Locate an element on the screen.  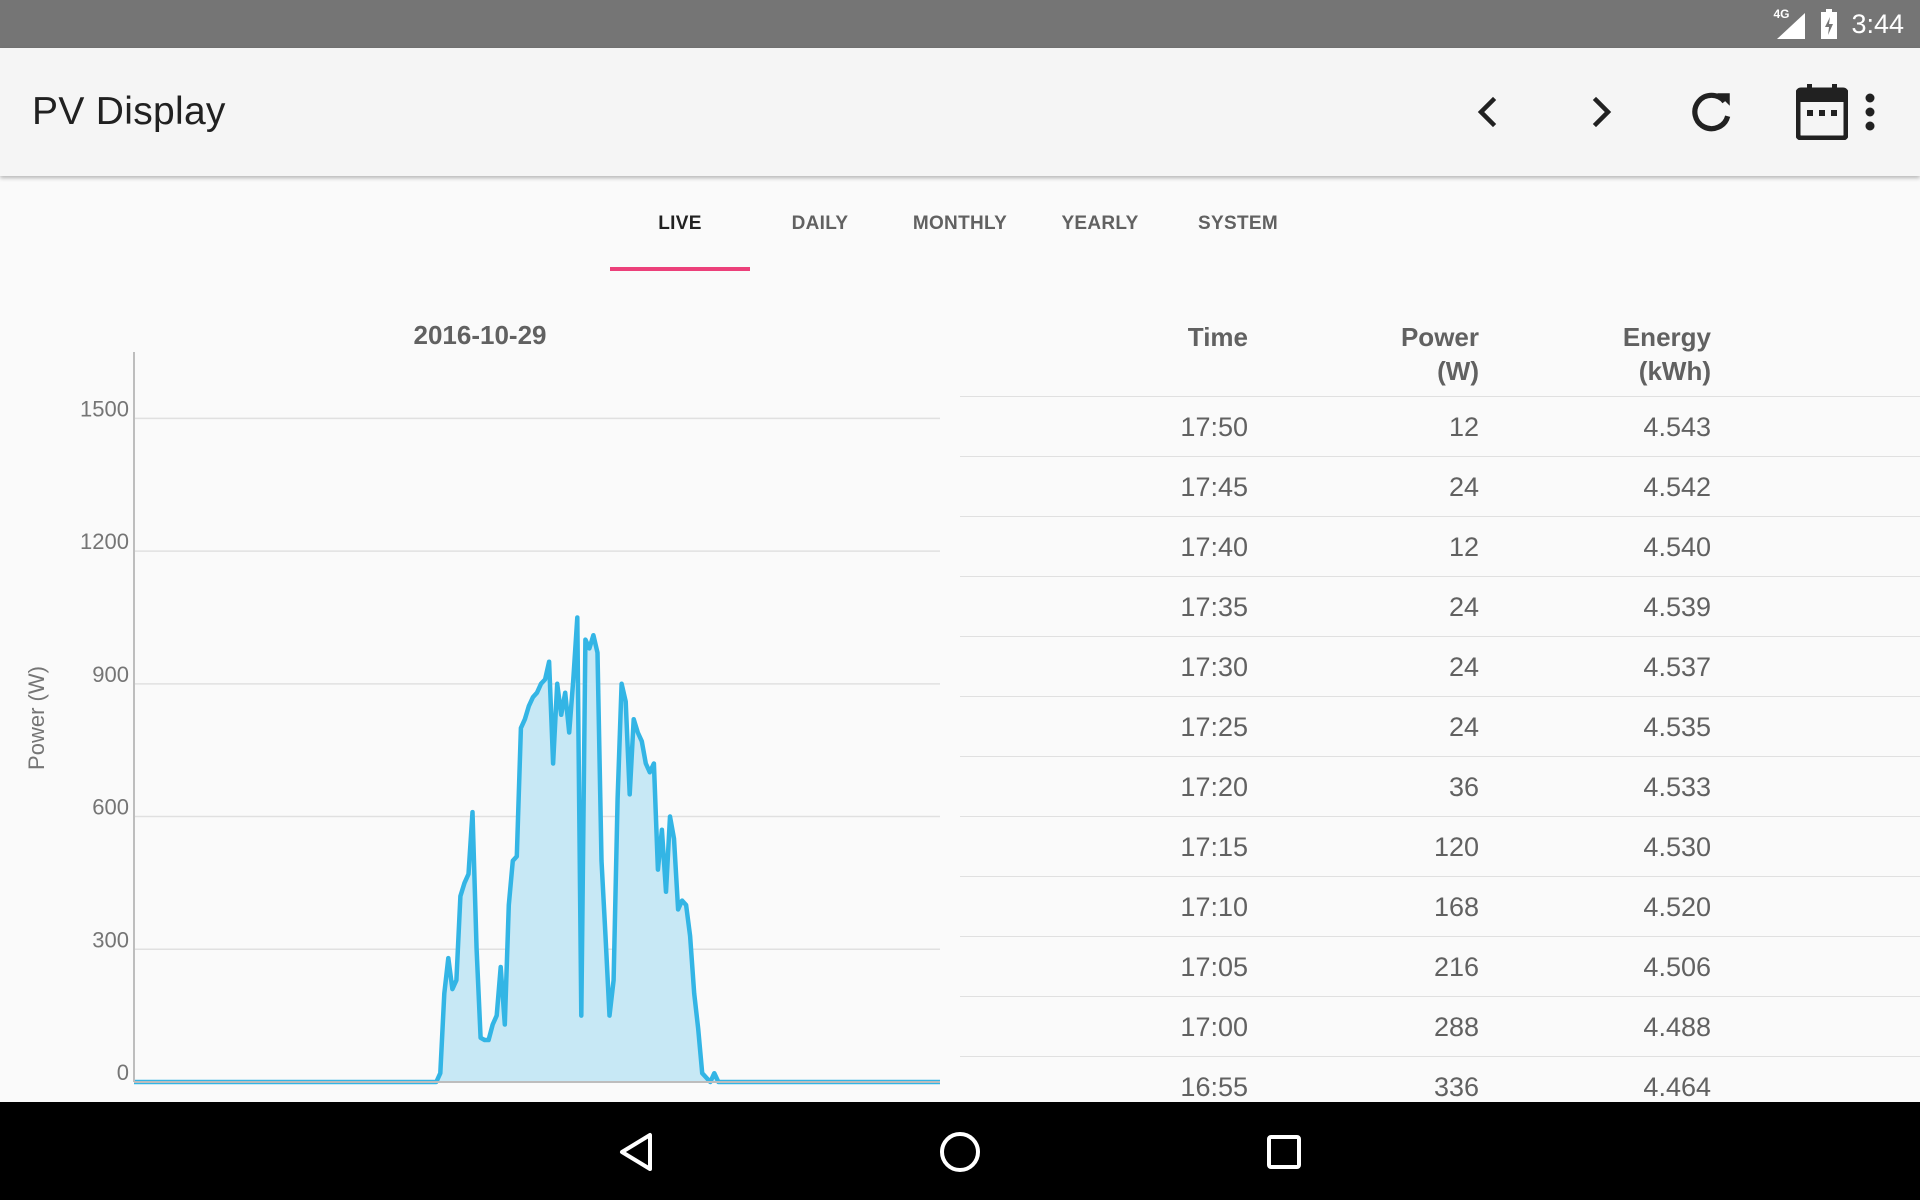
status-bar: 4G 3:44 is located at coordinates (960, 24).